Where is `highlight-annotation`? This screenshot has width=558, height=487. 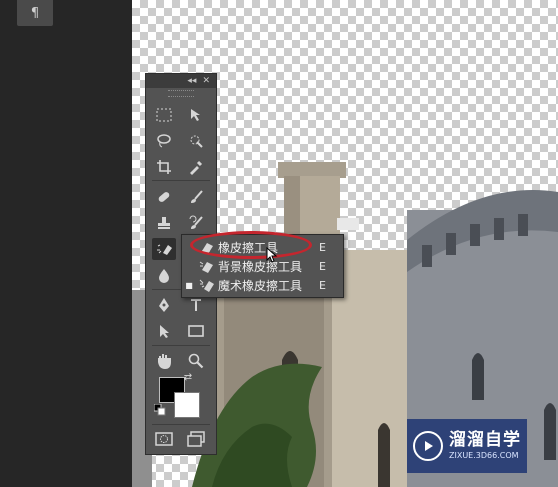 highlight-annotation is located at coordinates (251, 245).